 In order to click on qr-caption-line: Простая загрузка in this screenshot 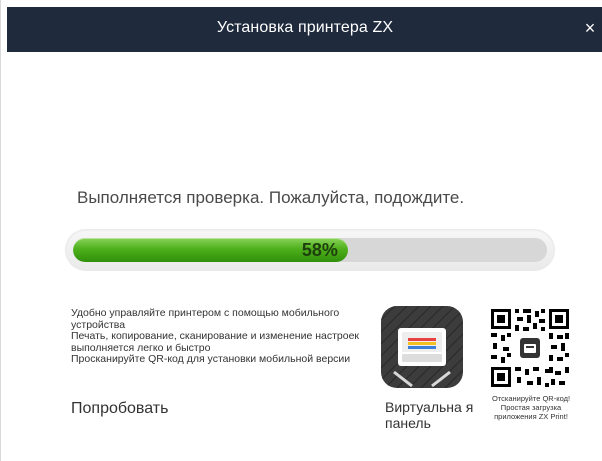, I will do `click(531, 407)`.